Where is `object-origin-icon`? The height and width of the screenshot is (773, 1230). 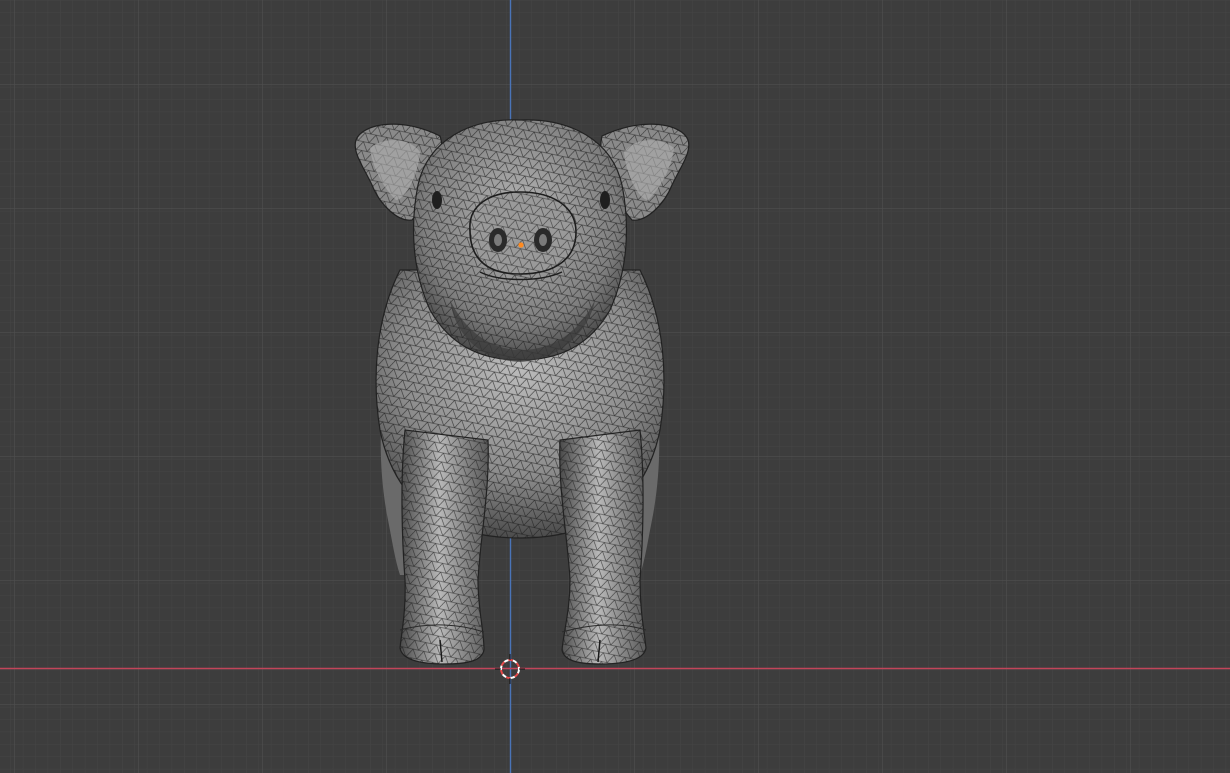
object-origin-icon is located at coordinates (521, 245).